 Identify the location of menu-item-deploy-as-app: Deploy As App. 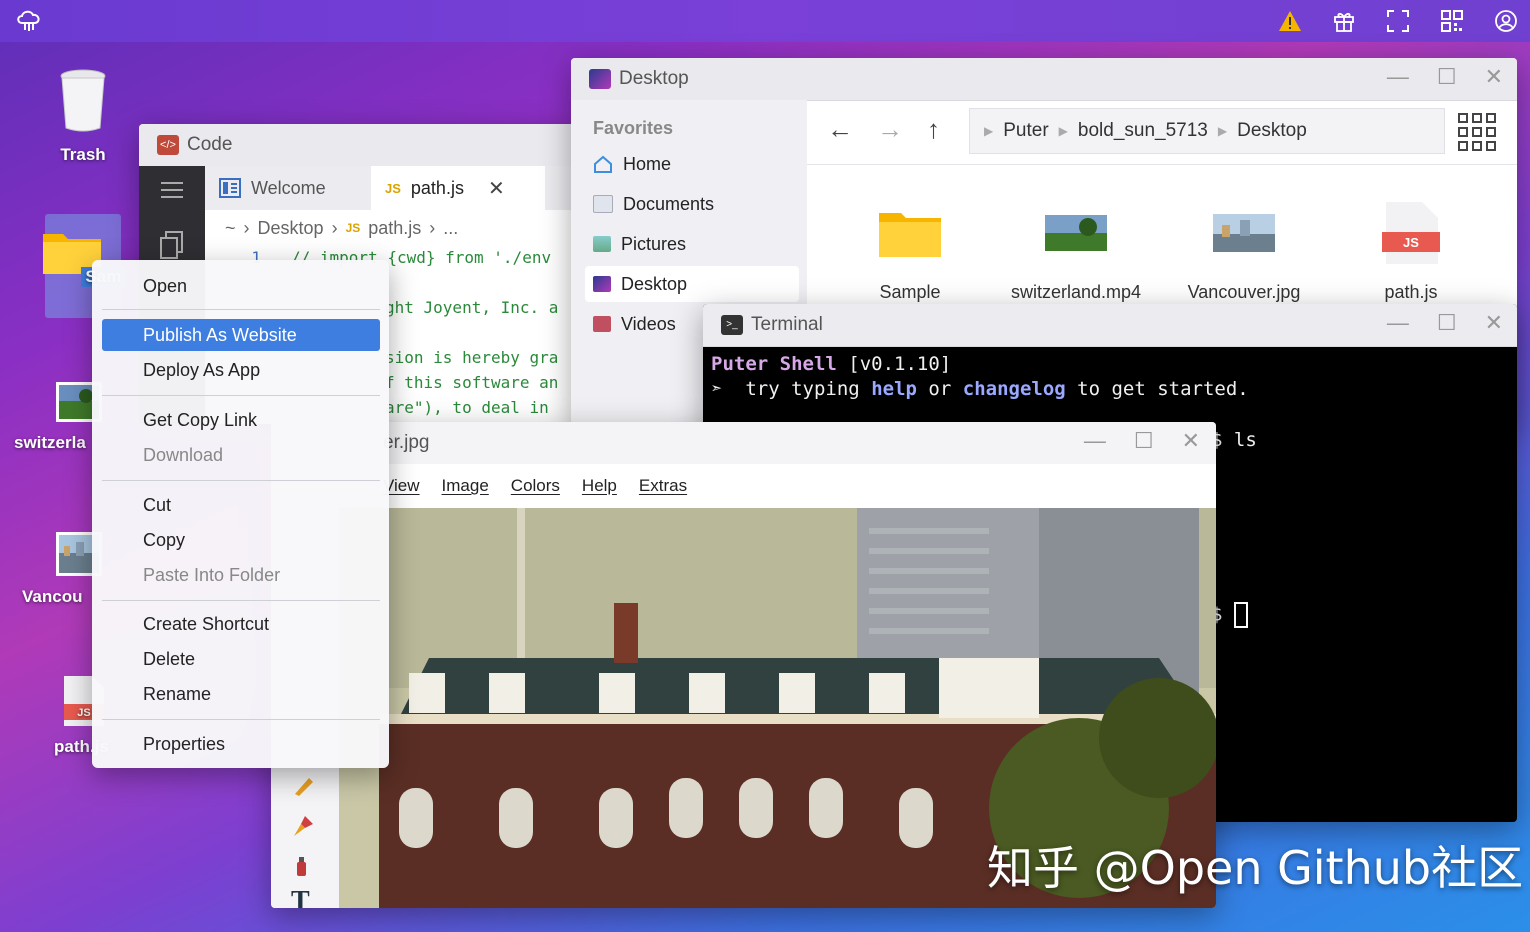
(241, 370).